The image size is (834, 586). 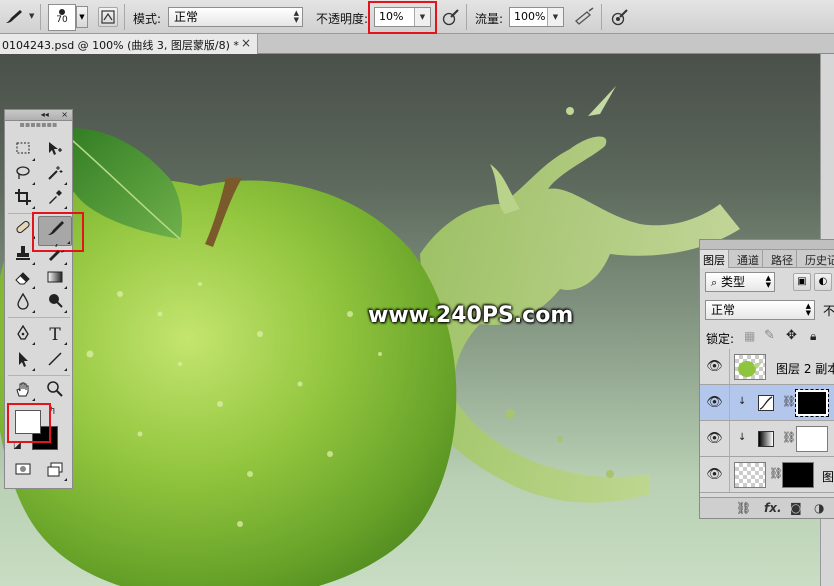 I want to click on color-swatch-highlight-box, so click(x=29, y=423).